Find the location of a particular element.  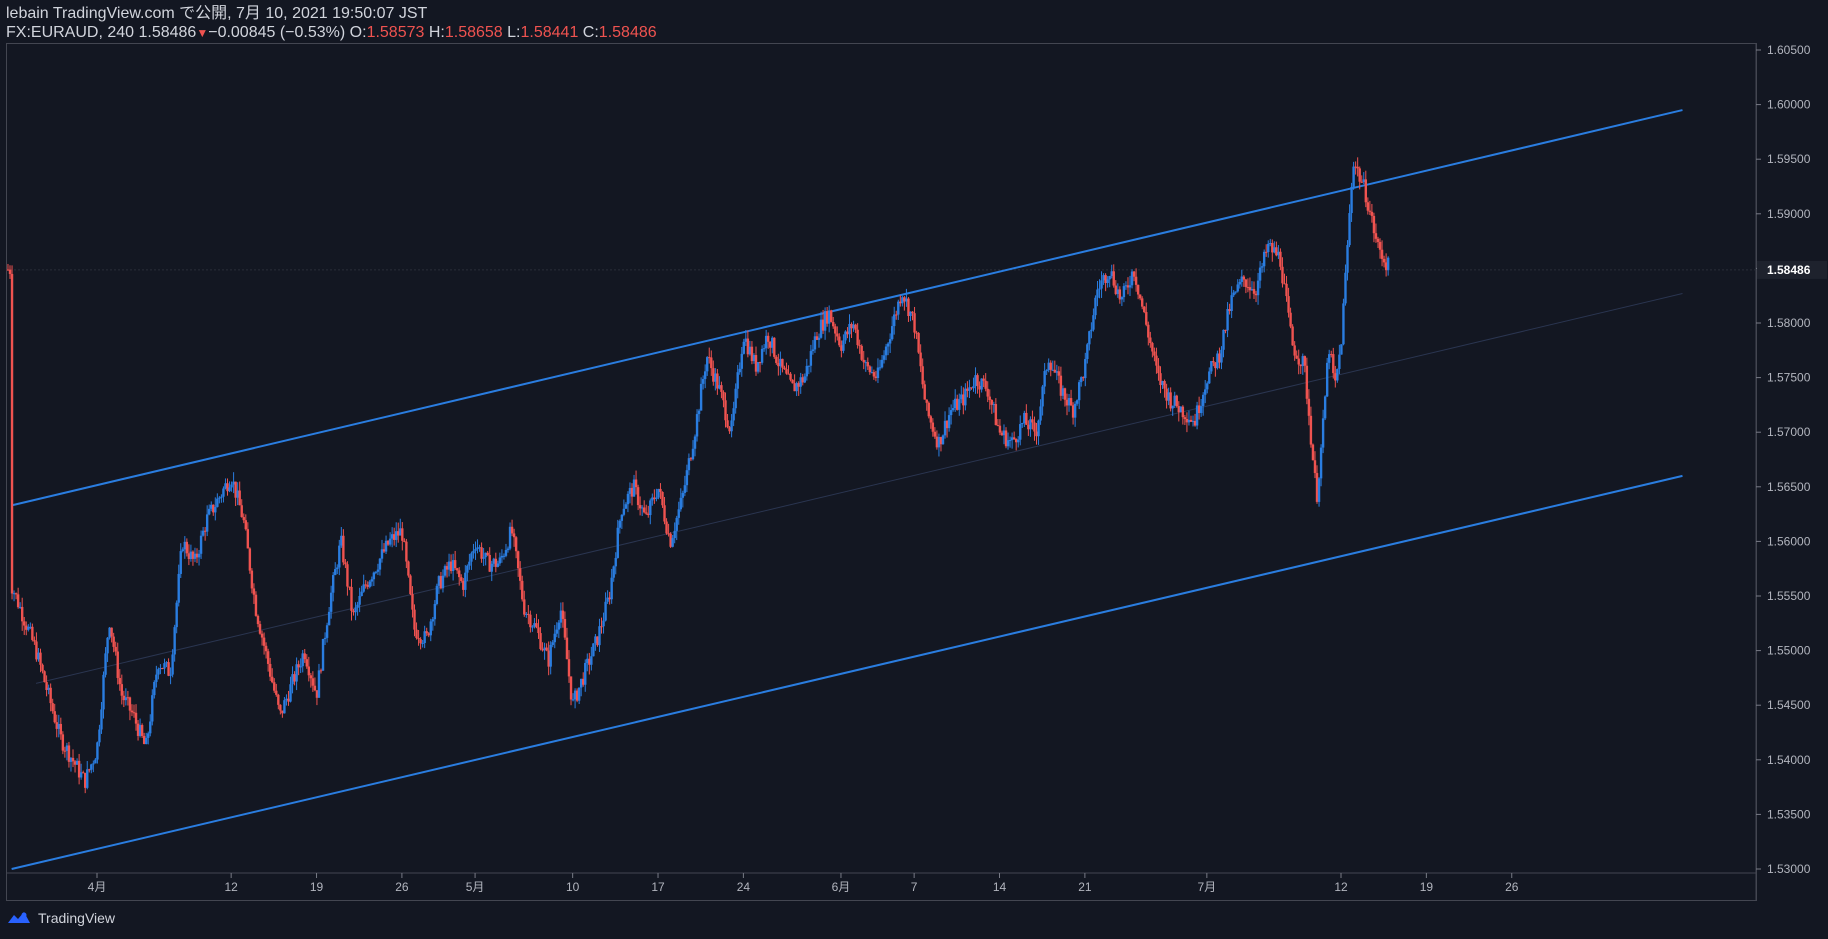

footer: TradingView is located at coordinates (60, 918).